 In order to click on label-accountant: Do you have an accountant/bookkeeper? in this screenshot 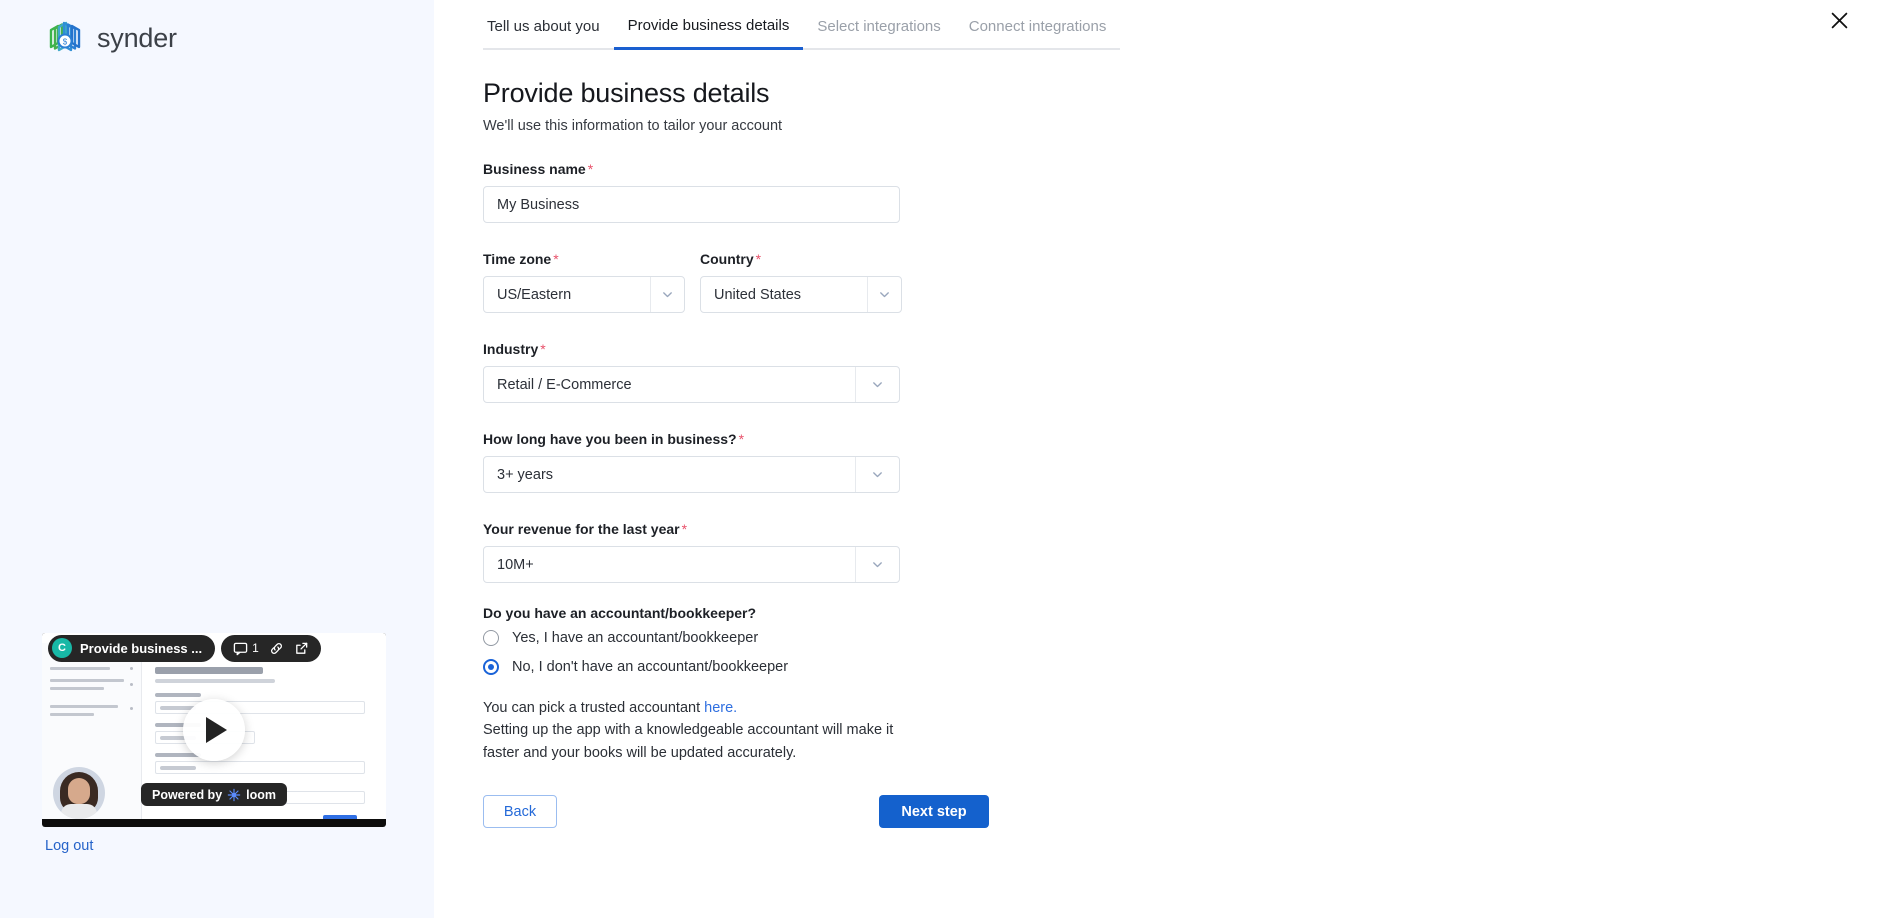, I will do `click(620, 613)`.